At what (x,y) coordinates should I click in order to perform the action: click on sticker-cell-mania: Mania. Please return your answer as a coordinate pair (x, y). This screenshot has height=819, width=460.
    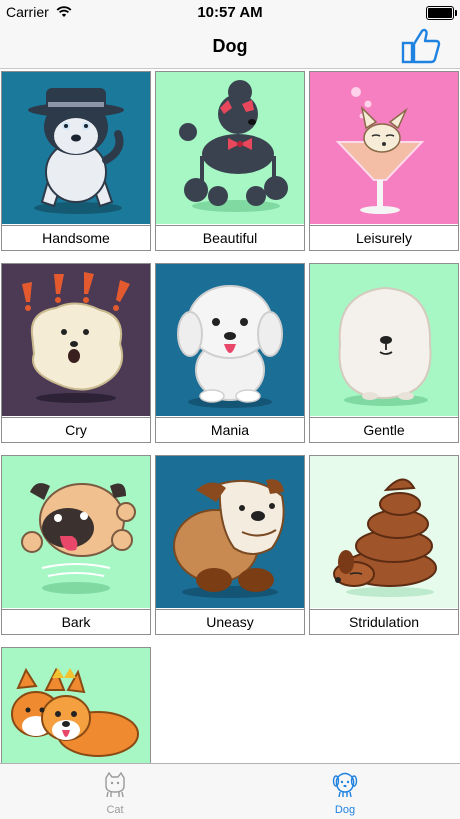
    Looking at the image, I should click on (230, 353).